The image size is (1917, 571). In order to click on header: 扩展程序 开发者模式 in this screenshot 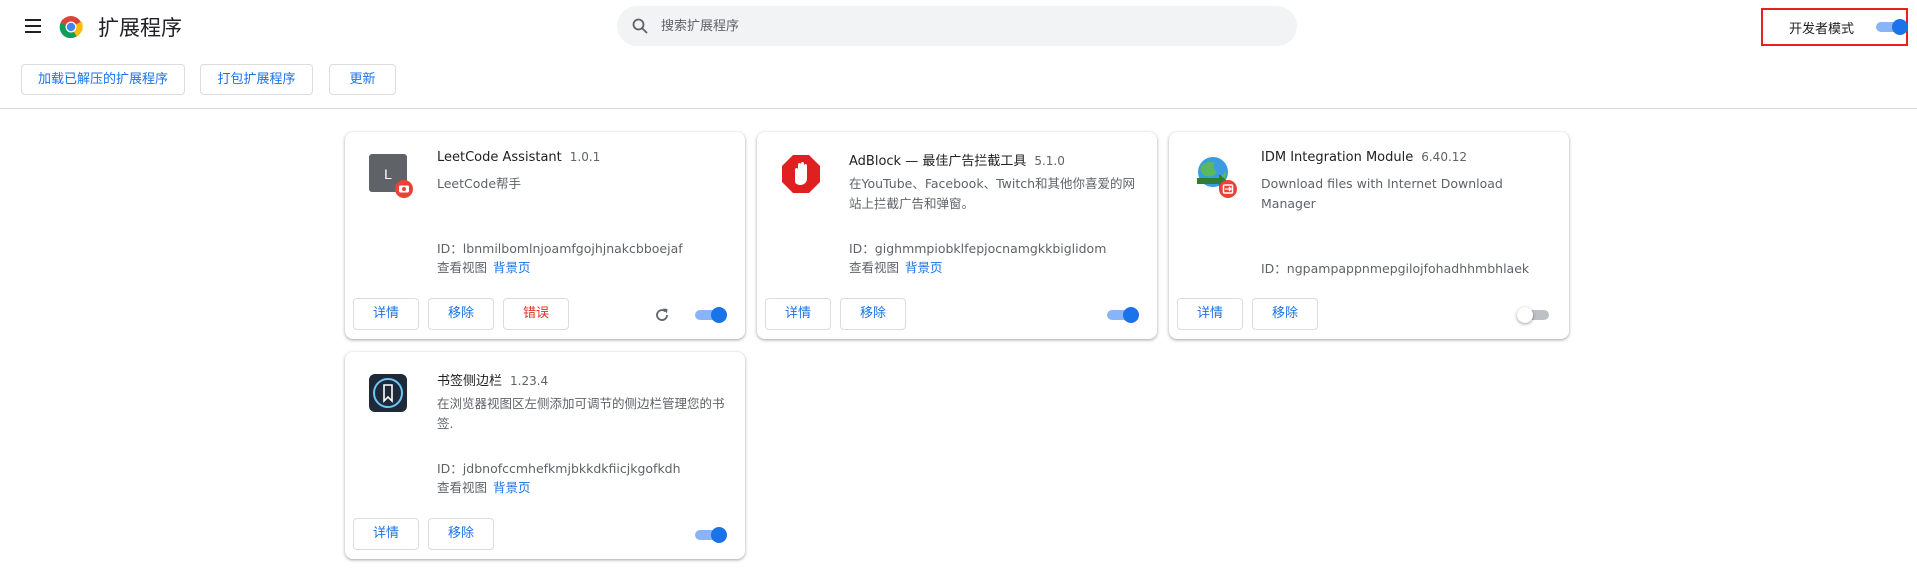, I will do `click(958, 26)`.